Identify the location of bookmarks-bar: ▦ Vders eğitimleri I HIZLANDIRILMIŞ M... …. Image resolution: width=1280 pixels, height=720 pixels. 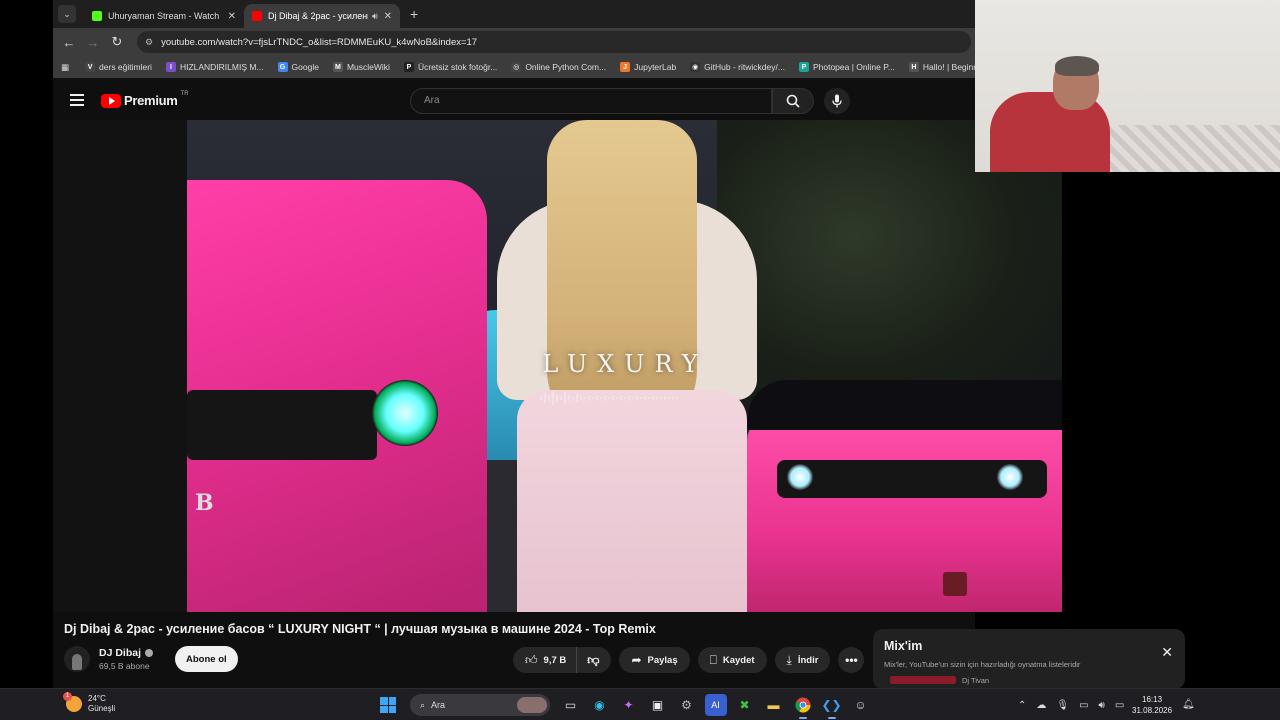
(527, 67).